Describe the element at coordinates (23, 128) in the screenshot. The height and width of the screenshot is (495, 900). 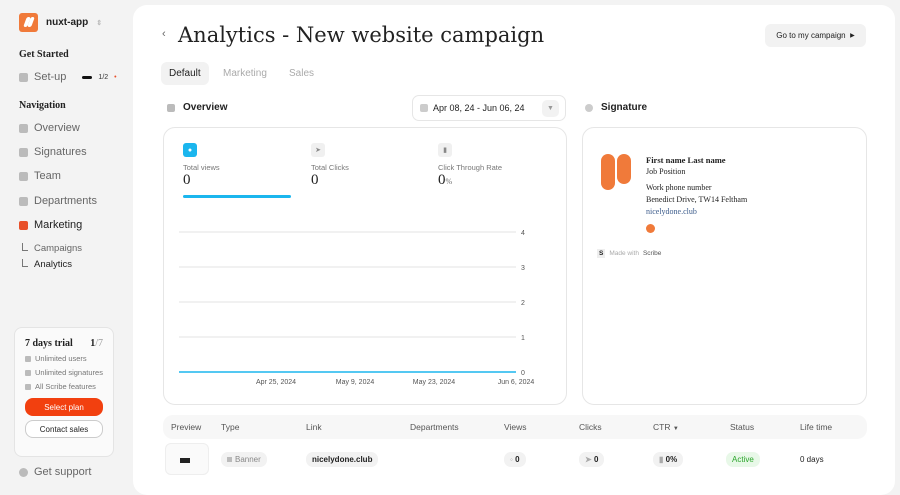
I see `home-icon` at that location.